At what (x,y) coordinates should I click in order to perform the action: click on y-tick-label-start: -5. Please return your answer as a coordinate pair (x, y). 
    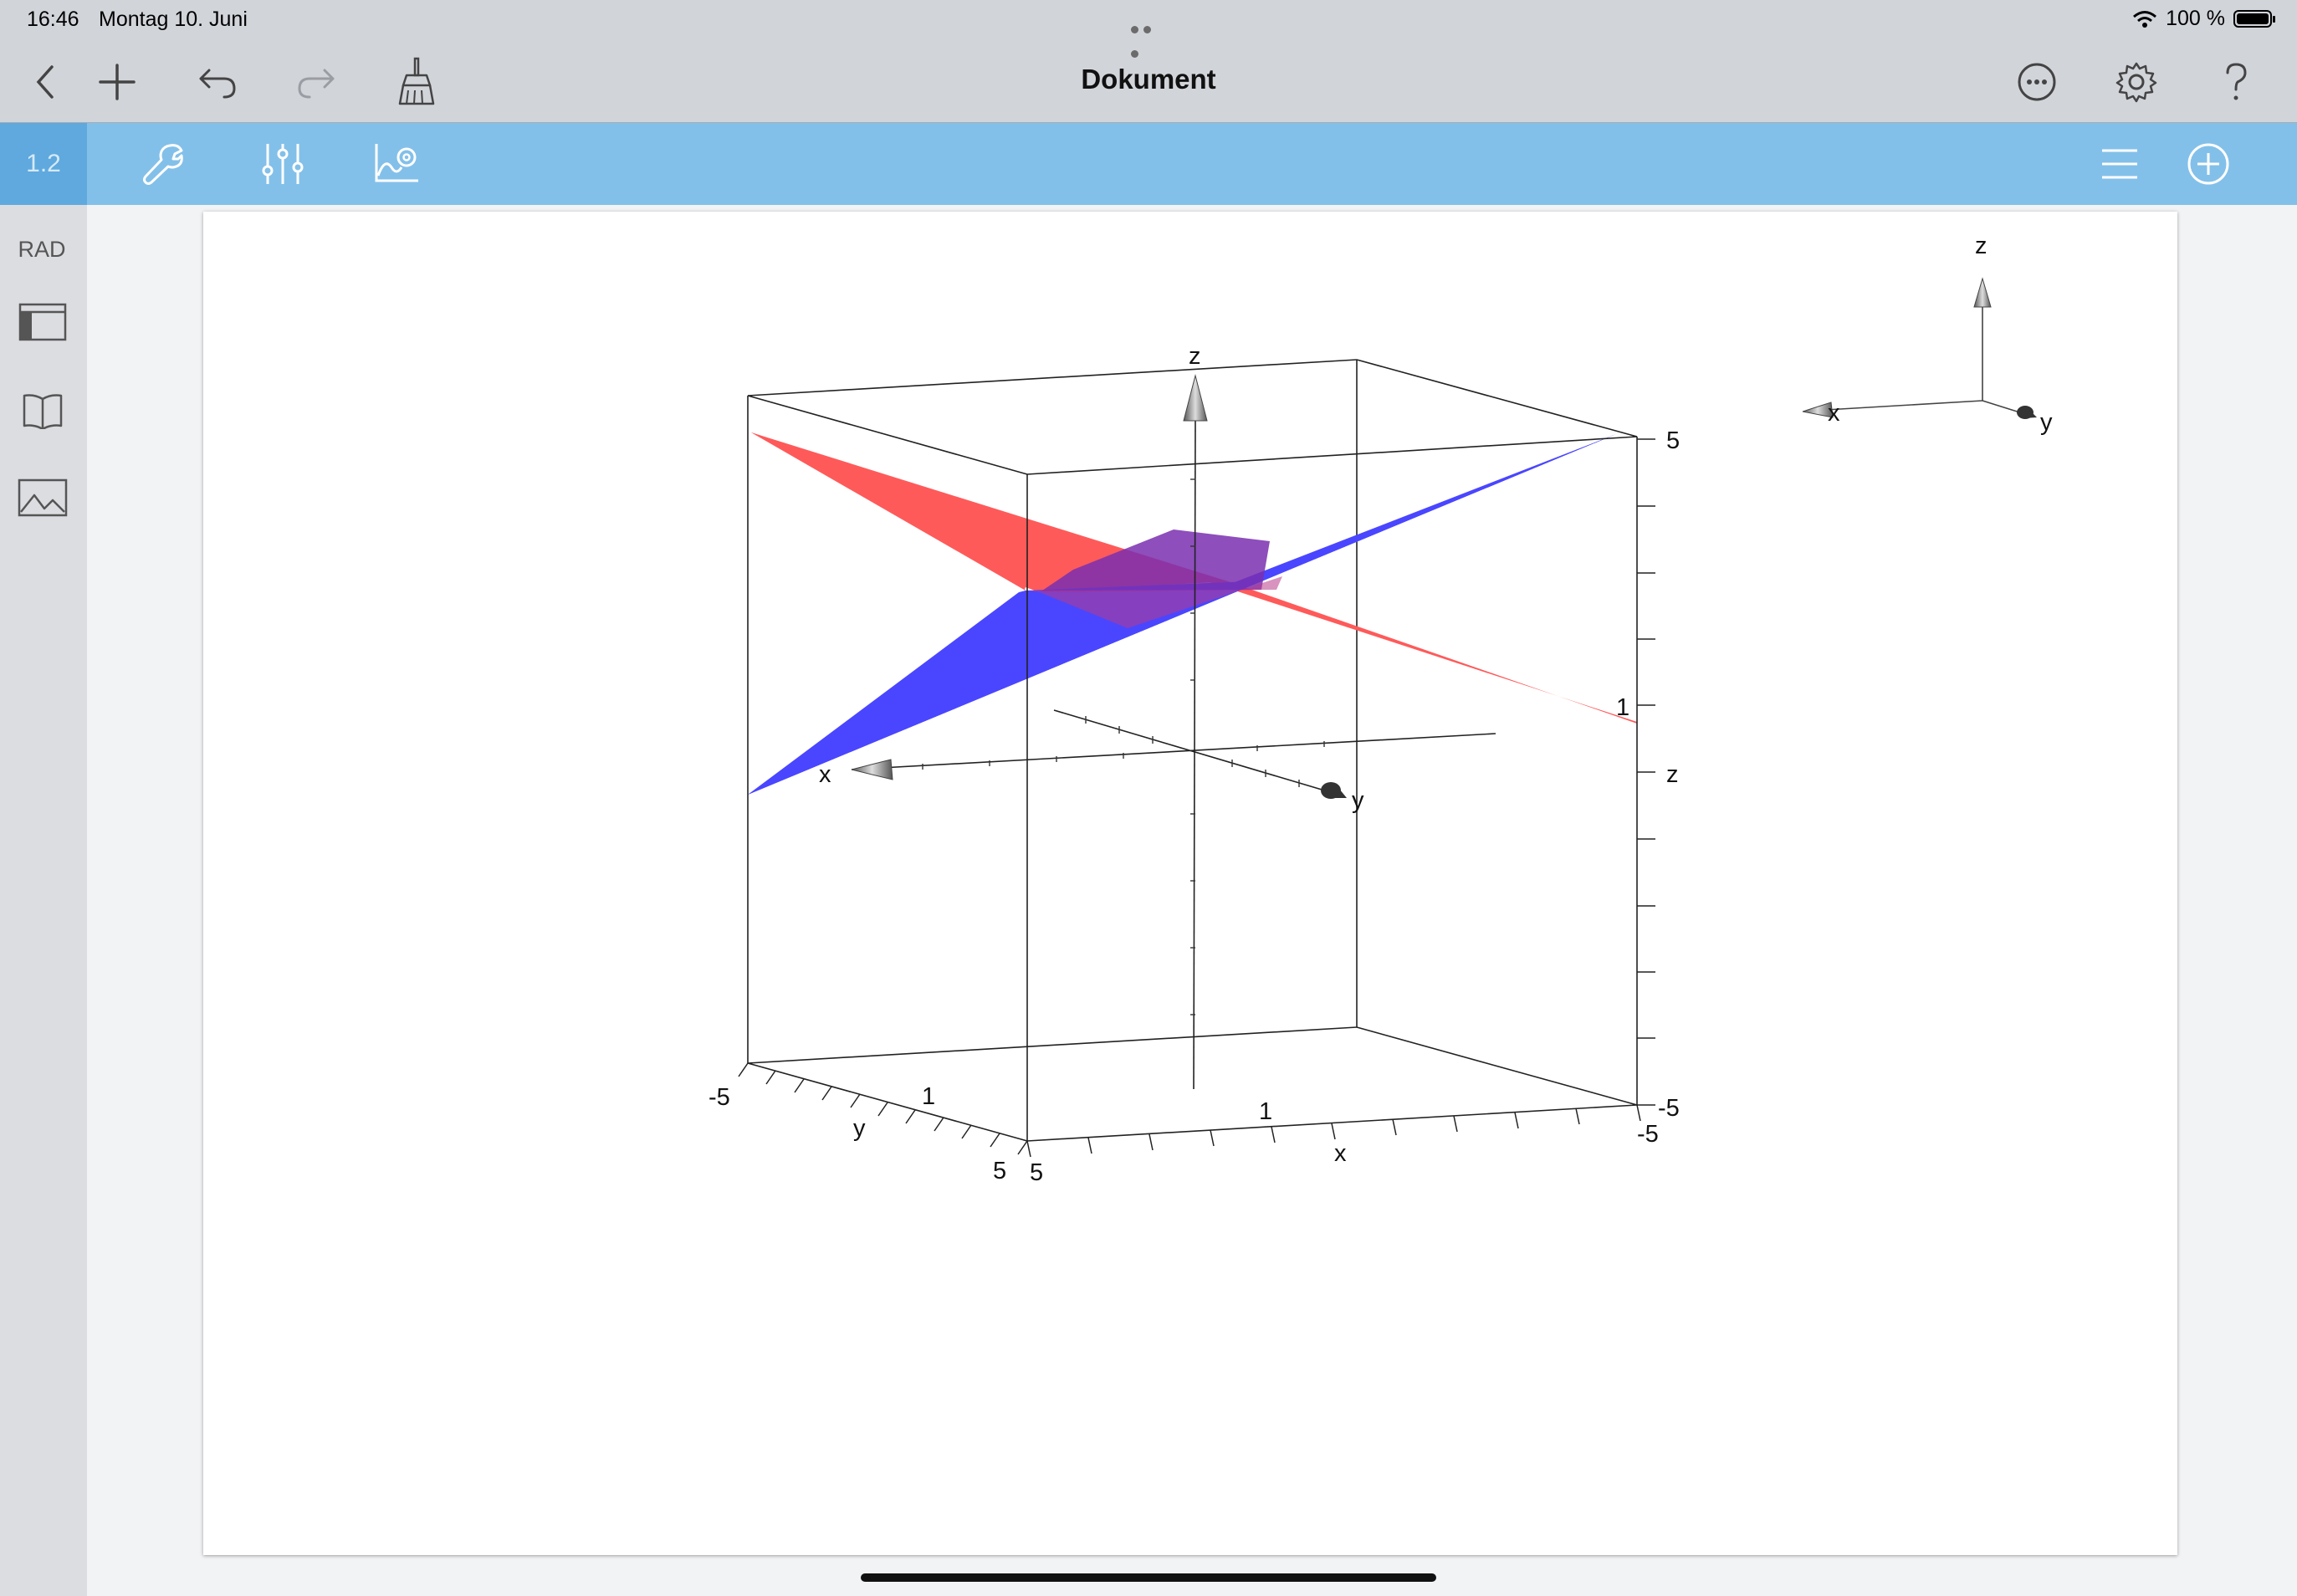
    Looking at the image, I should click on (719, 1098).